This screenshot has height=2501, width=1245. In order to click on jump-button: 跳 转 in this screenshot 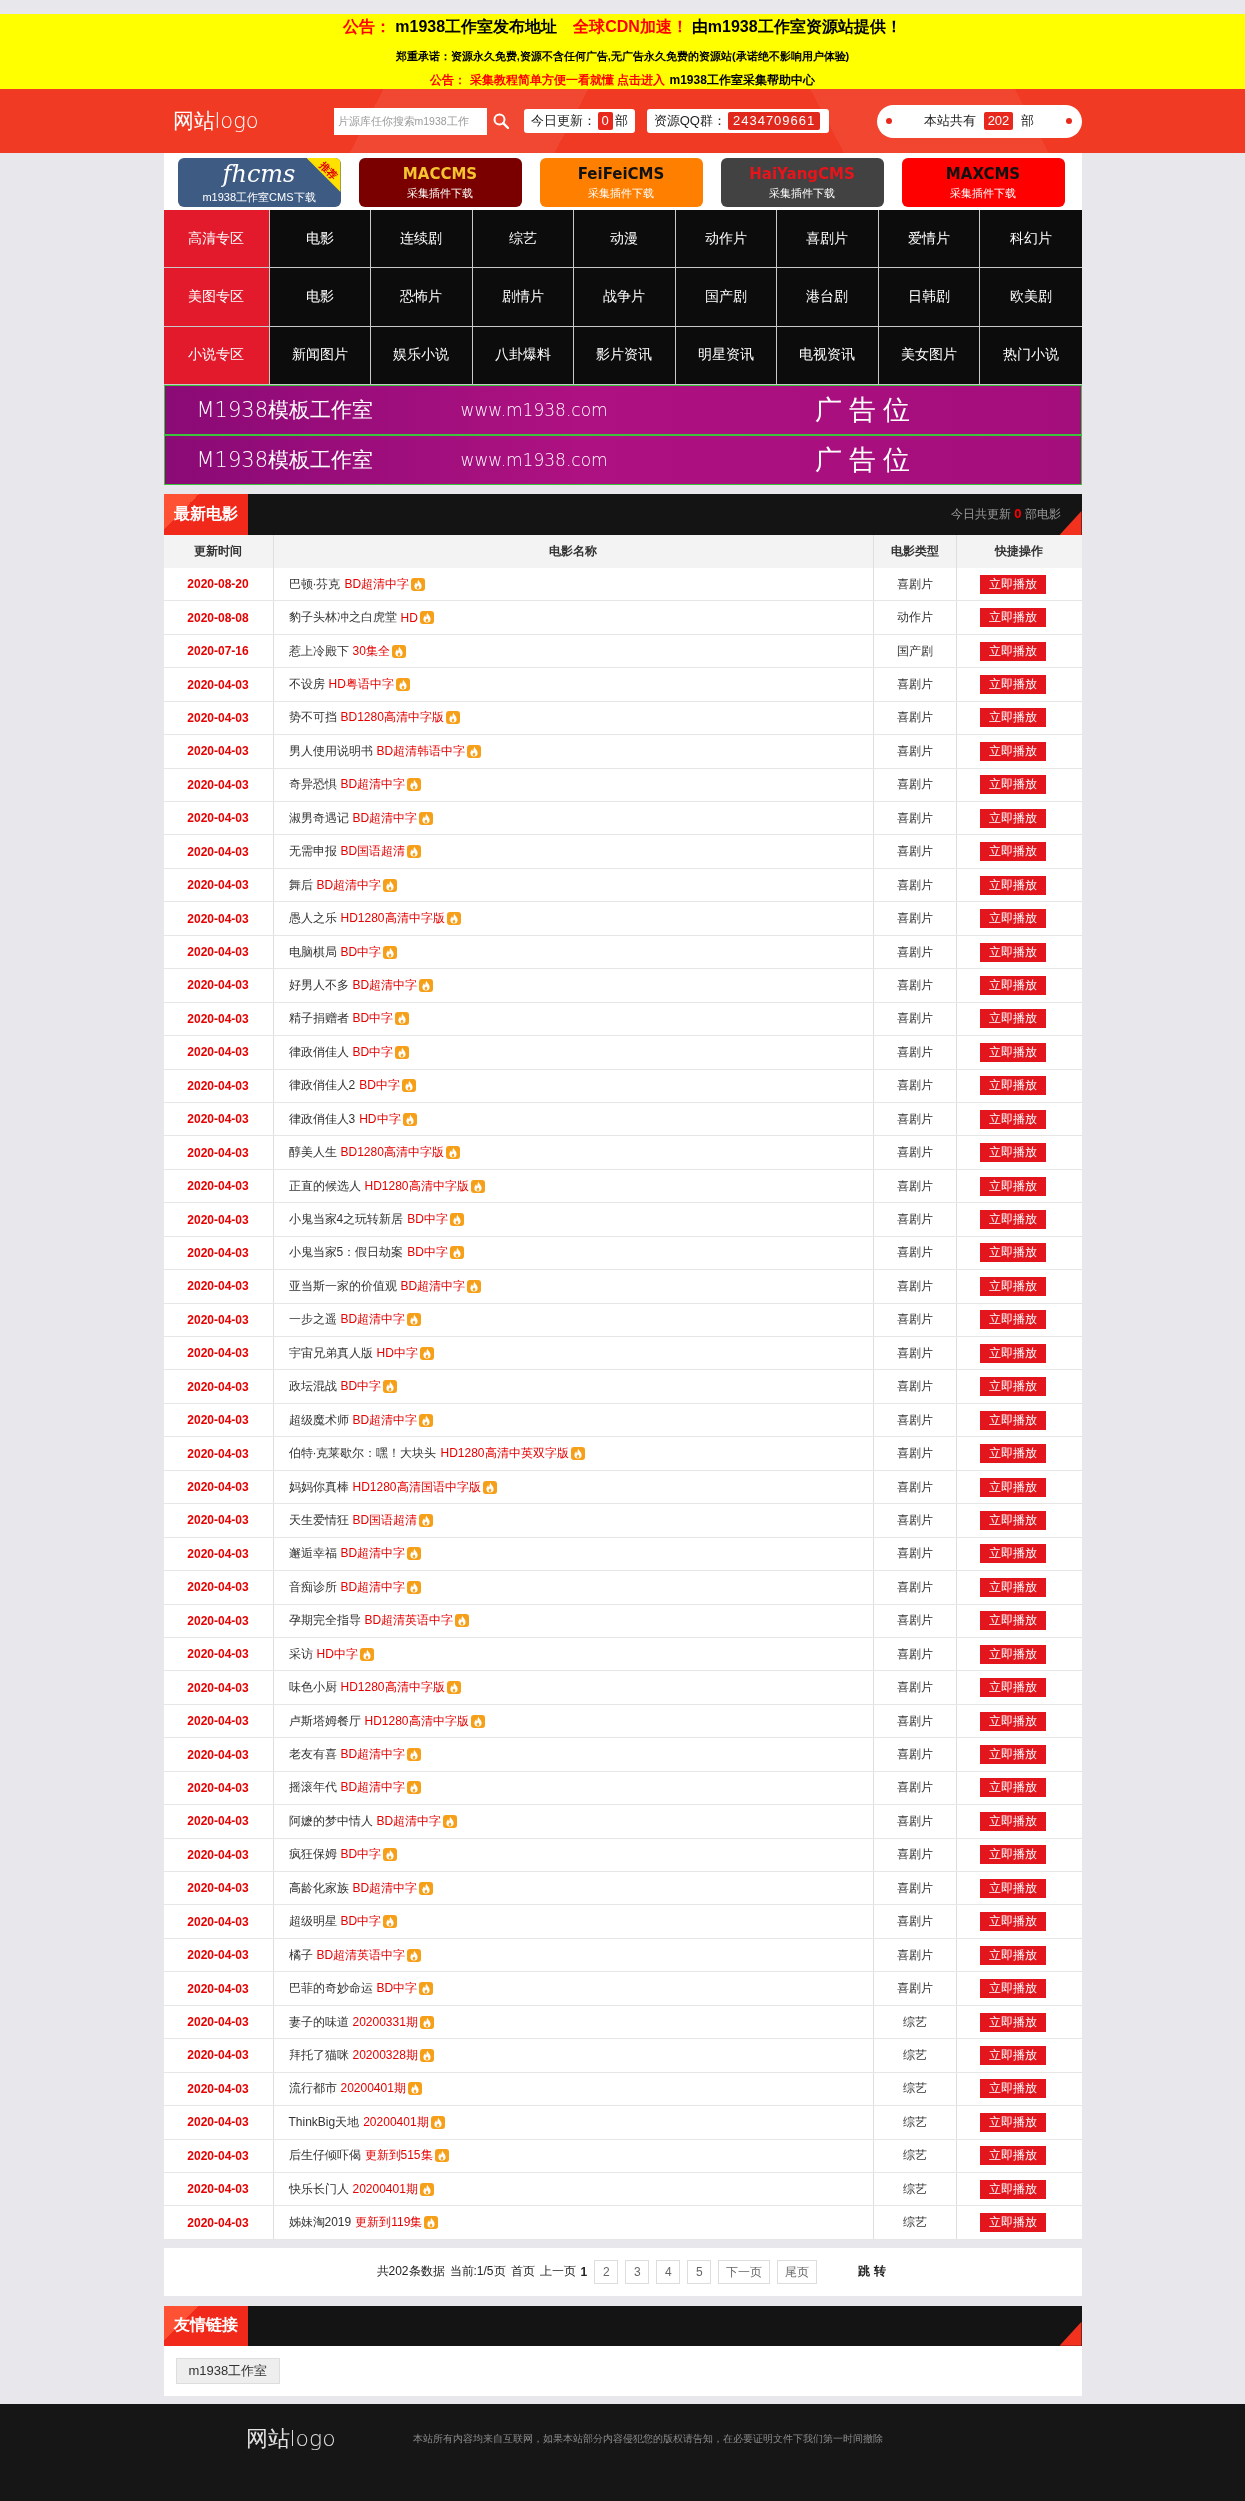, I will do `click(872, 2272)`.